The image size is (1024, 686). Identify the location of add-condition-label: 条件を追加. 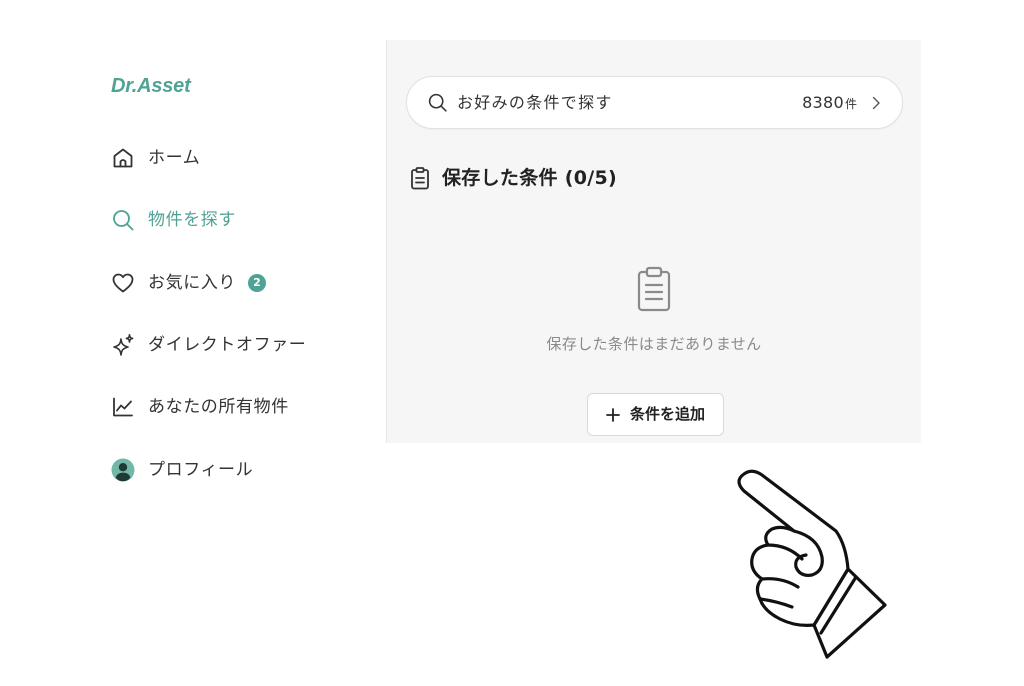
(667, 414).